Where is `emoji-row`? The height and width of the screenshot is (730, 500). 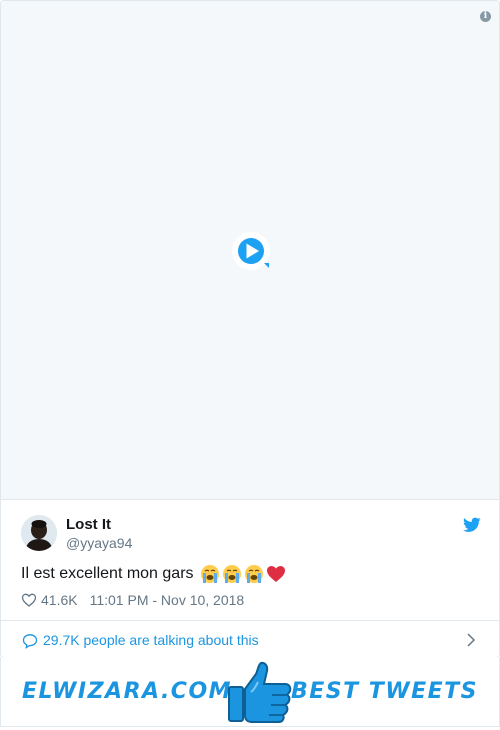
emoji-row is located at coordinates (243, 574).